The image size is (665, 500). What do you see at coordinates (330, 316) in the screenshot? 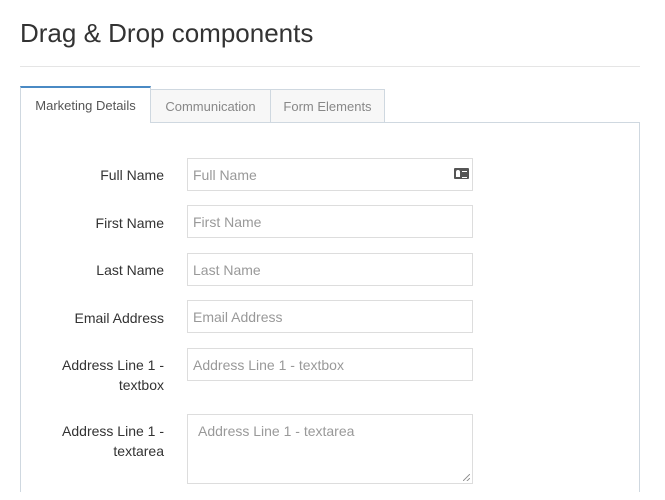
I see `email-input: Email Address` at bounding box center [330, 316].